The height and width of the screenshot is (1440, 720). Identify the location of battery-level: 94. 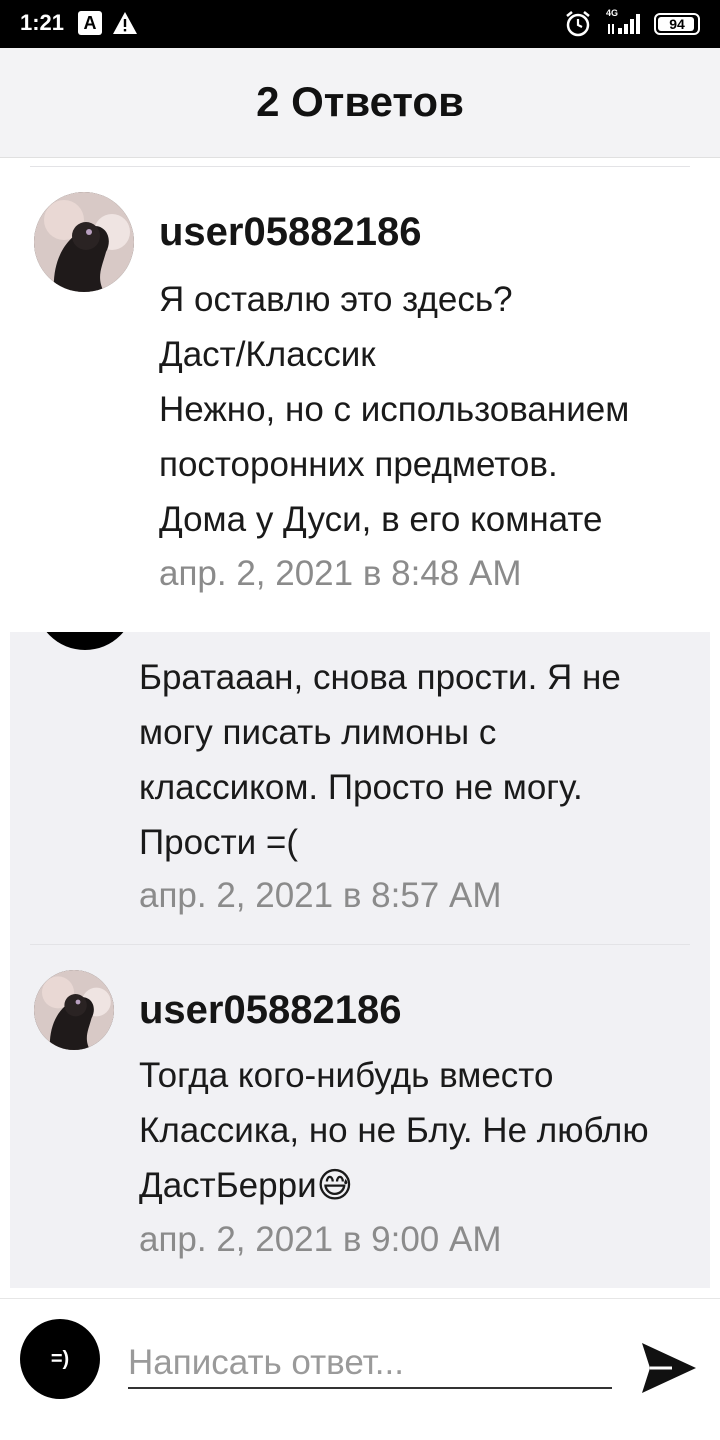
(677, 24).